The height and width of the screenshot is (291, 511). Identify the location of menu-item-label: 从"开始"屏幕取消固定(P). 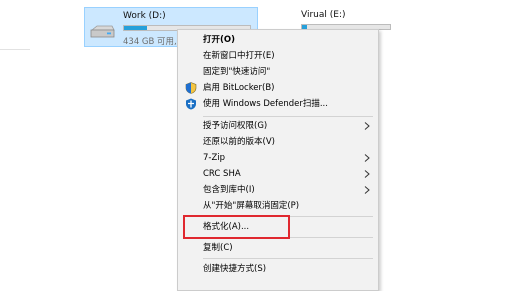
(251, 206).